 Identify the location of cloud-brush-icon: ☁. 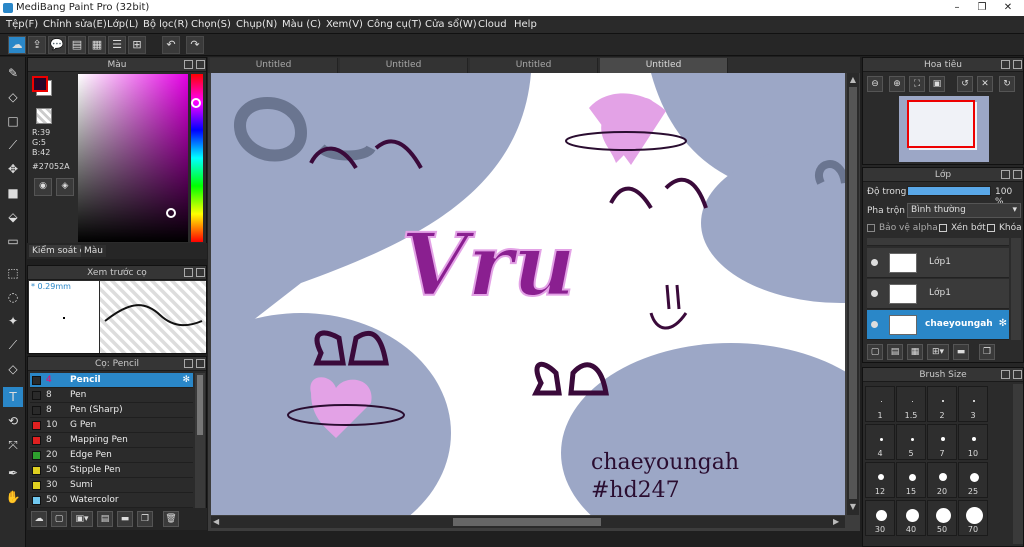
(39, 519).